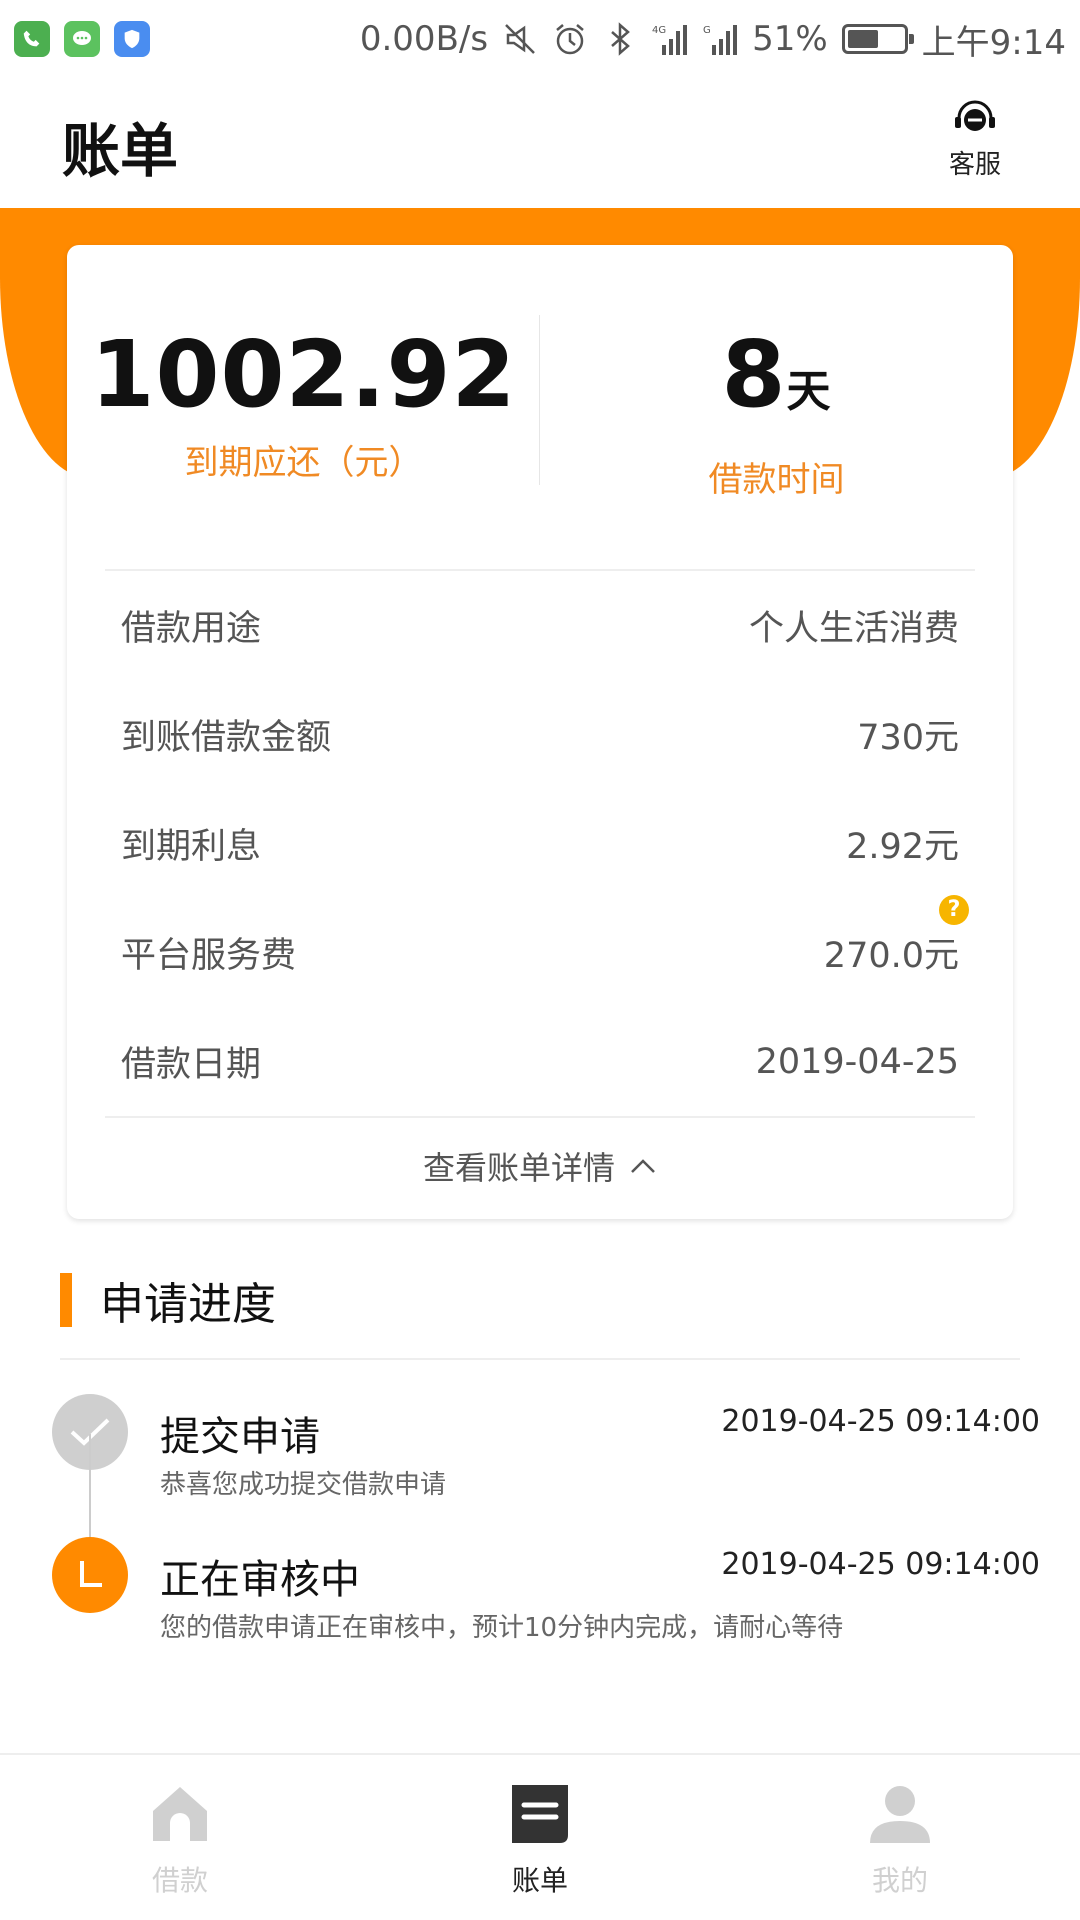 The image size is (1080, 1920). I want to click on bluetooth-icon, so click(620, 39).